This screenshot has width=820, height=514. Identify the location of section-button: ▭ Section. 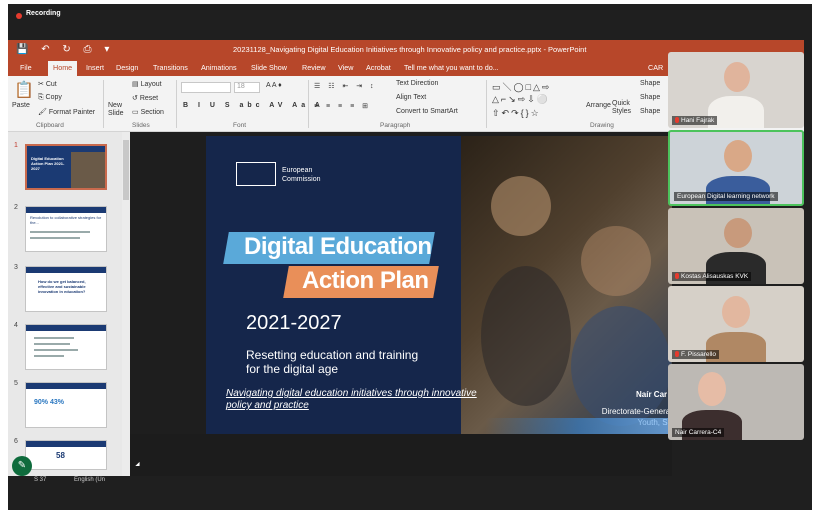
(148, 112).